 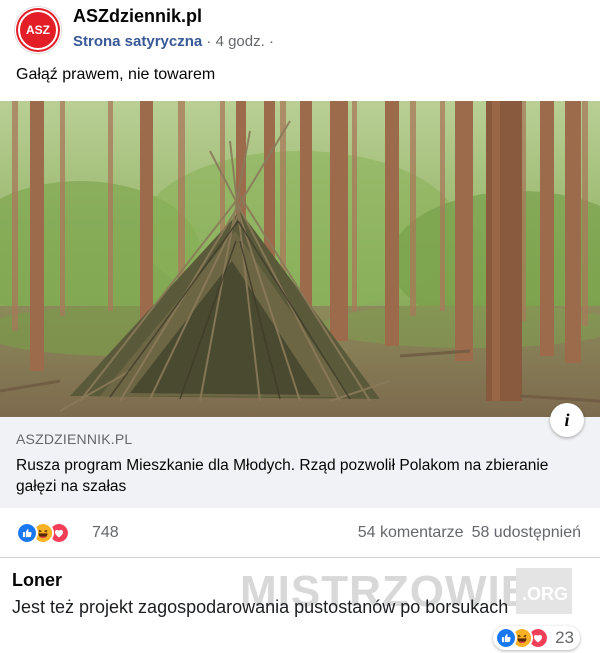 I want to click on comments-count: 54 komentarze, so click(x=411, y=532).